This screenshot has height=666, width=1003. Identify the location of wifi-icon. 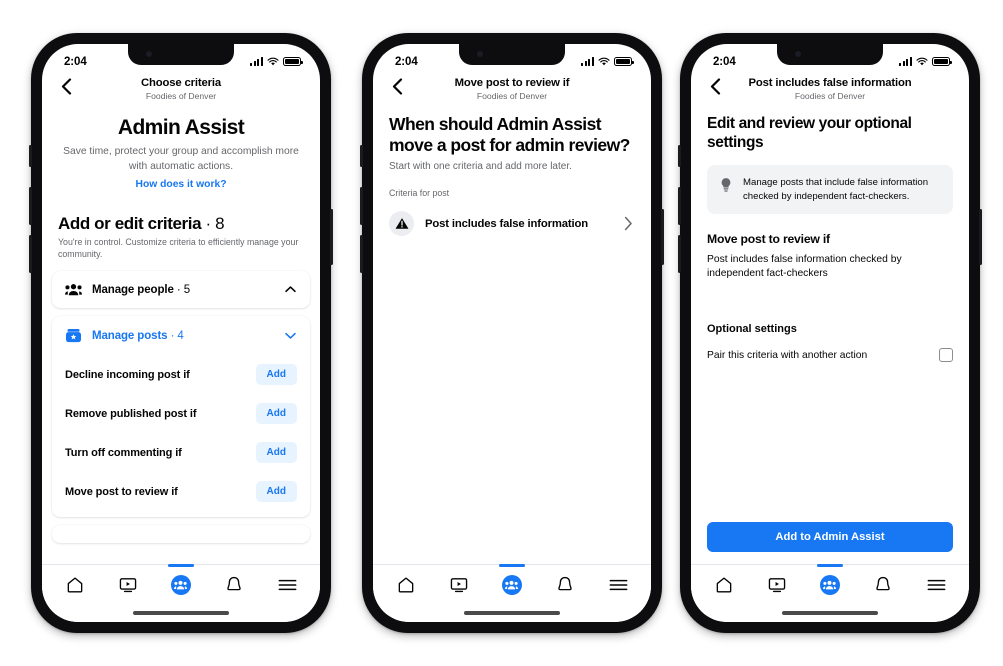
(604, 61).